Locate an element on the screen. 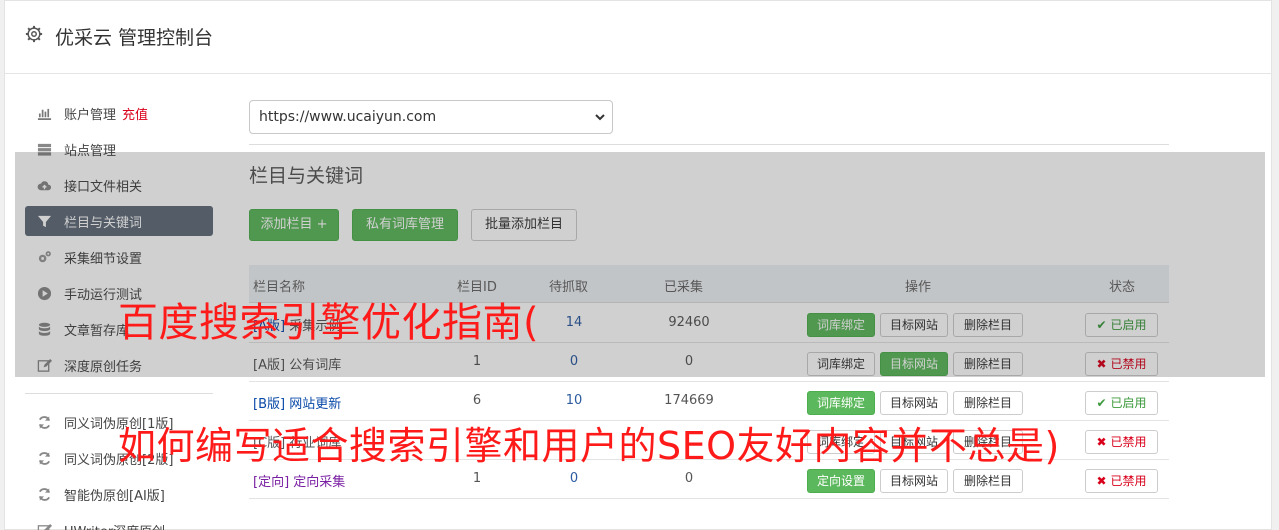 The image size is (1279, 530). sidebar-divider is located at coordinates (119, 393).